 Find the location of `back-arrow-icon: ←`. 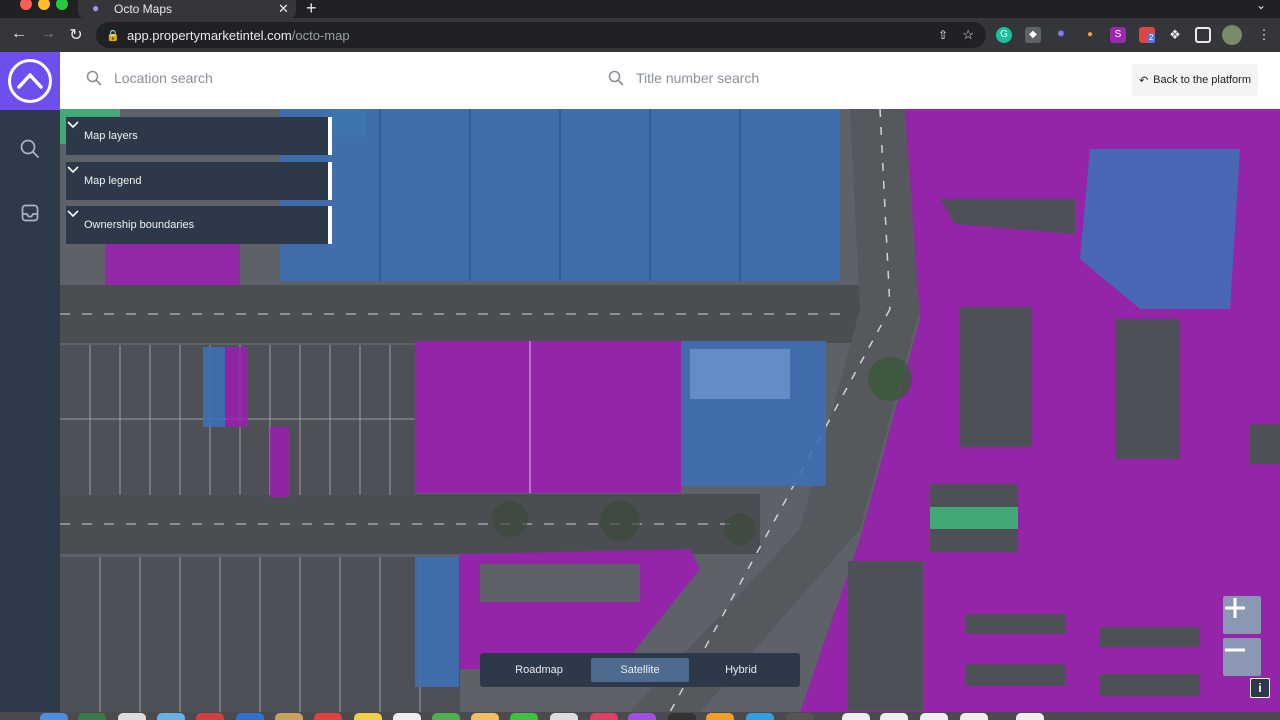

back-arrow-icon: ← is located at coordinates (19, 34).